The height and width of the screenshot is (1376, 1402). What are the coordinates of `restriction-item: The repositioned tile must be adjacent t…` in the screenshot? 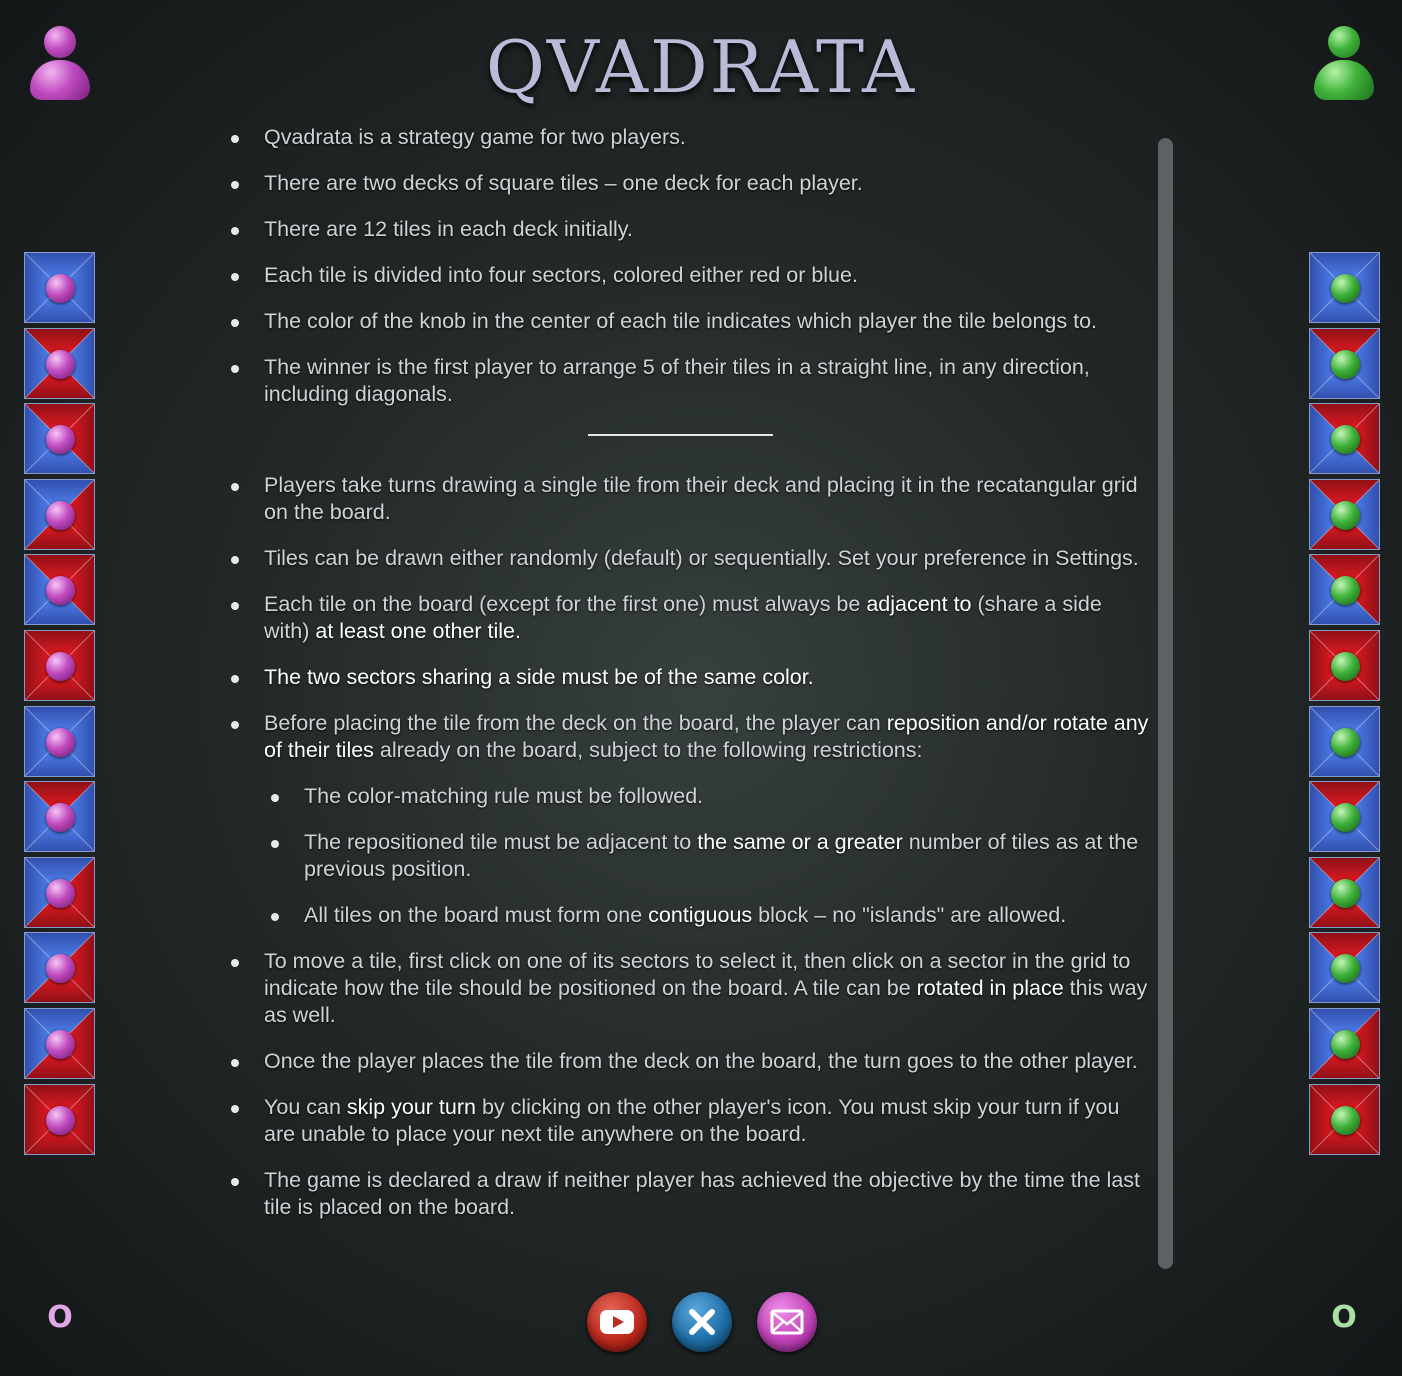 It's located at (687, 856).